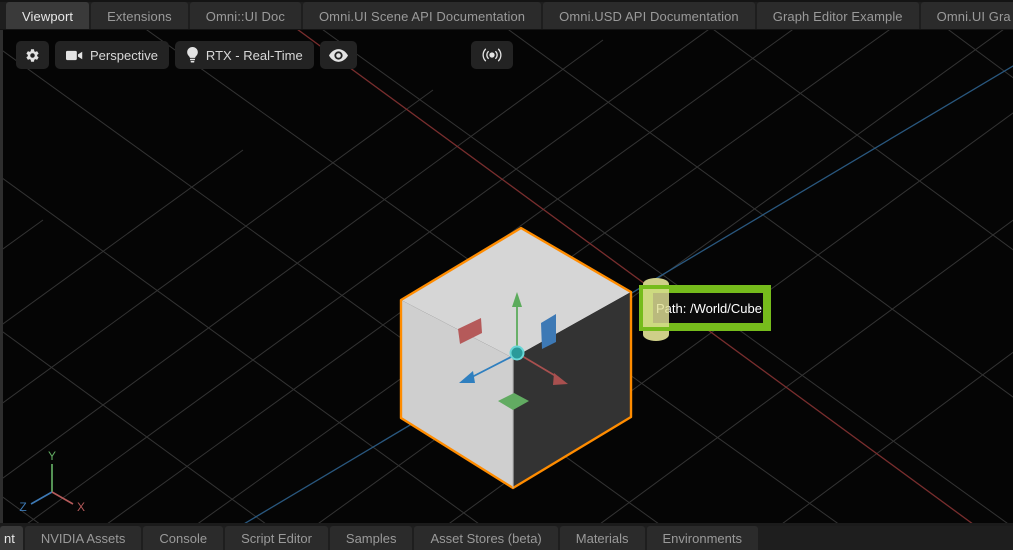 The image size is (1013, 550). I want to click on bottom-tab-materials: Materials, so click(602, 538).